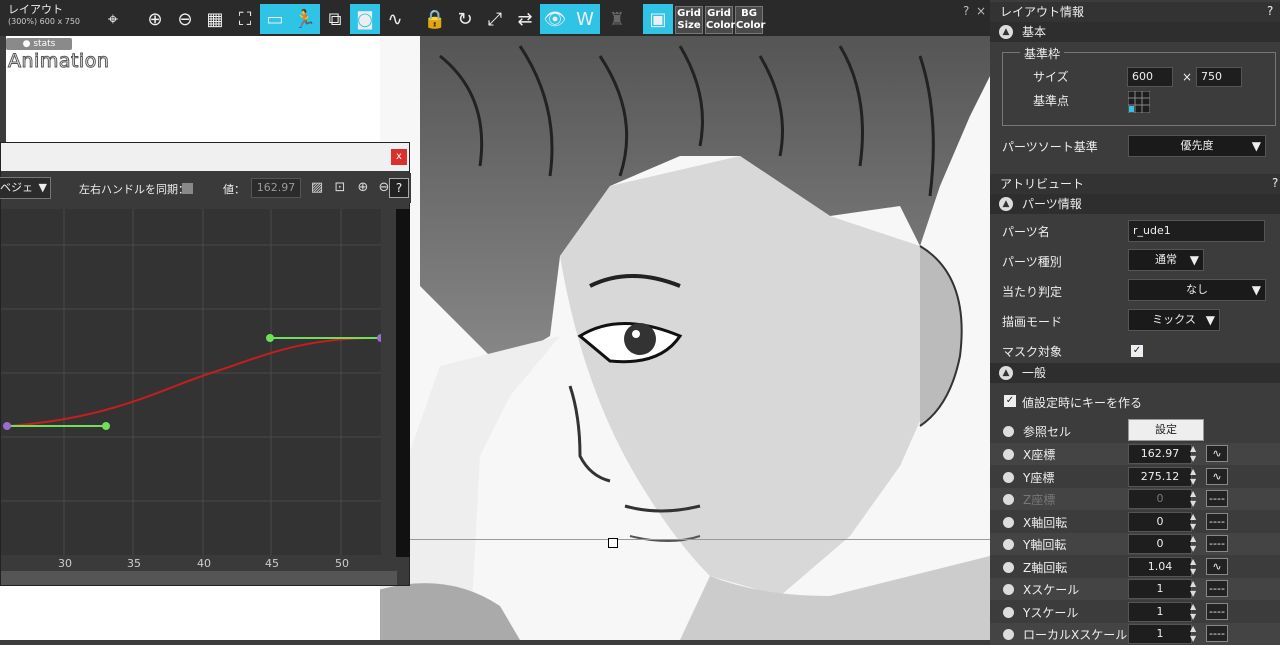  I want to click on mask-icon: ◙, so click(365, 19).